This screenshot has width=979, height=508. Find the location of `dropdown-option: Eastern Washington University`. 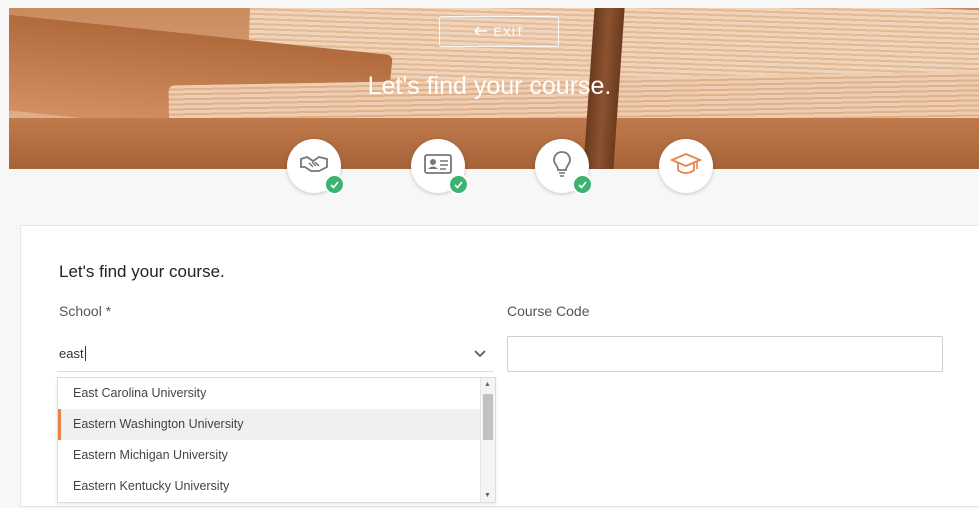

dropdown-option: Eastern Washington University is located at coordinates (276, 424).